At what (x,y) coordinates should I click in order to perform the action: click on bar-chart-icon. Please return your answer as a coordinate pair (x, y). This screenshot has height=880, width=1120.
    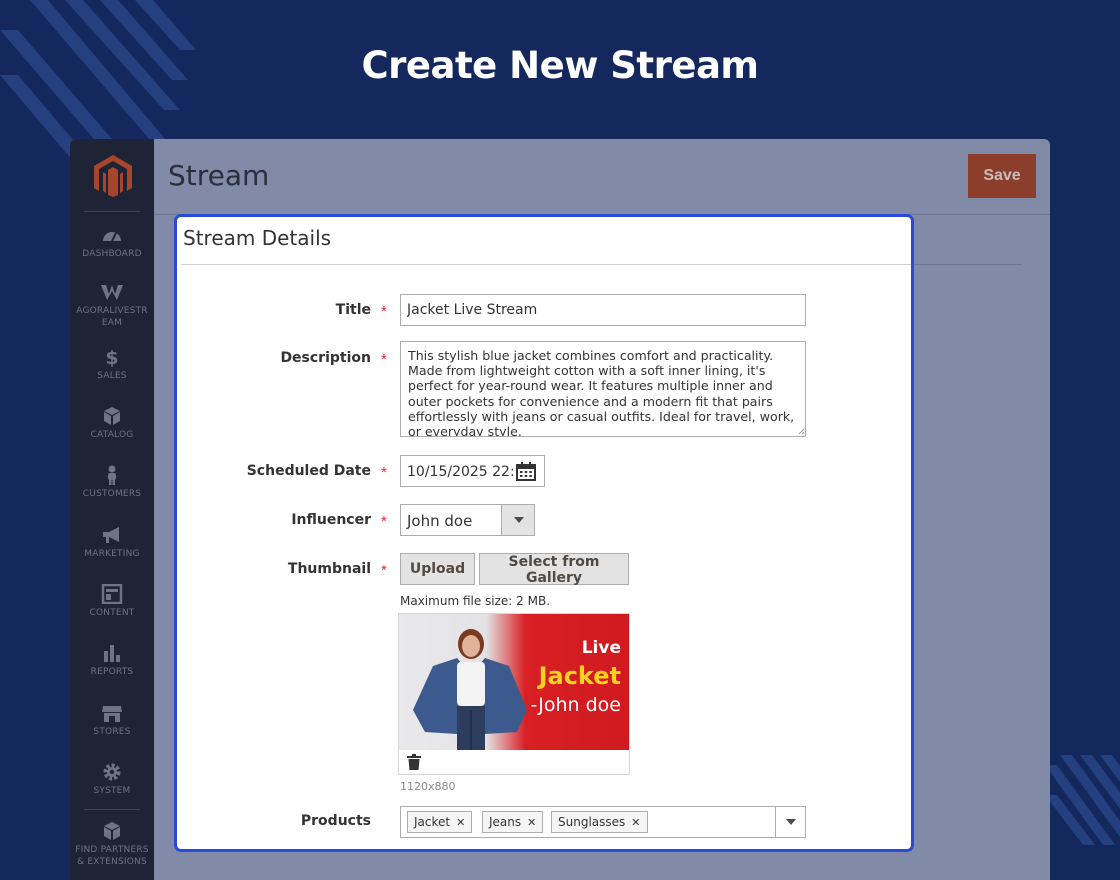
    Looking at the image, I should click on (112, 653).